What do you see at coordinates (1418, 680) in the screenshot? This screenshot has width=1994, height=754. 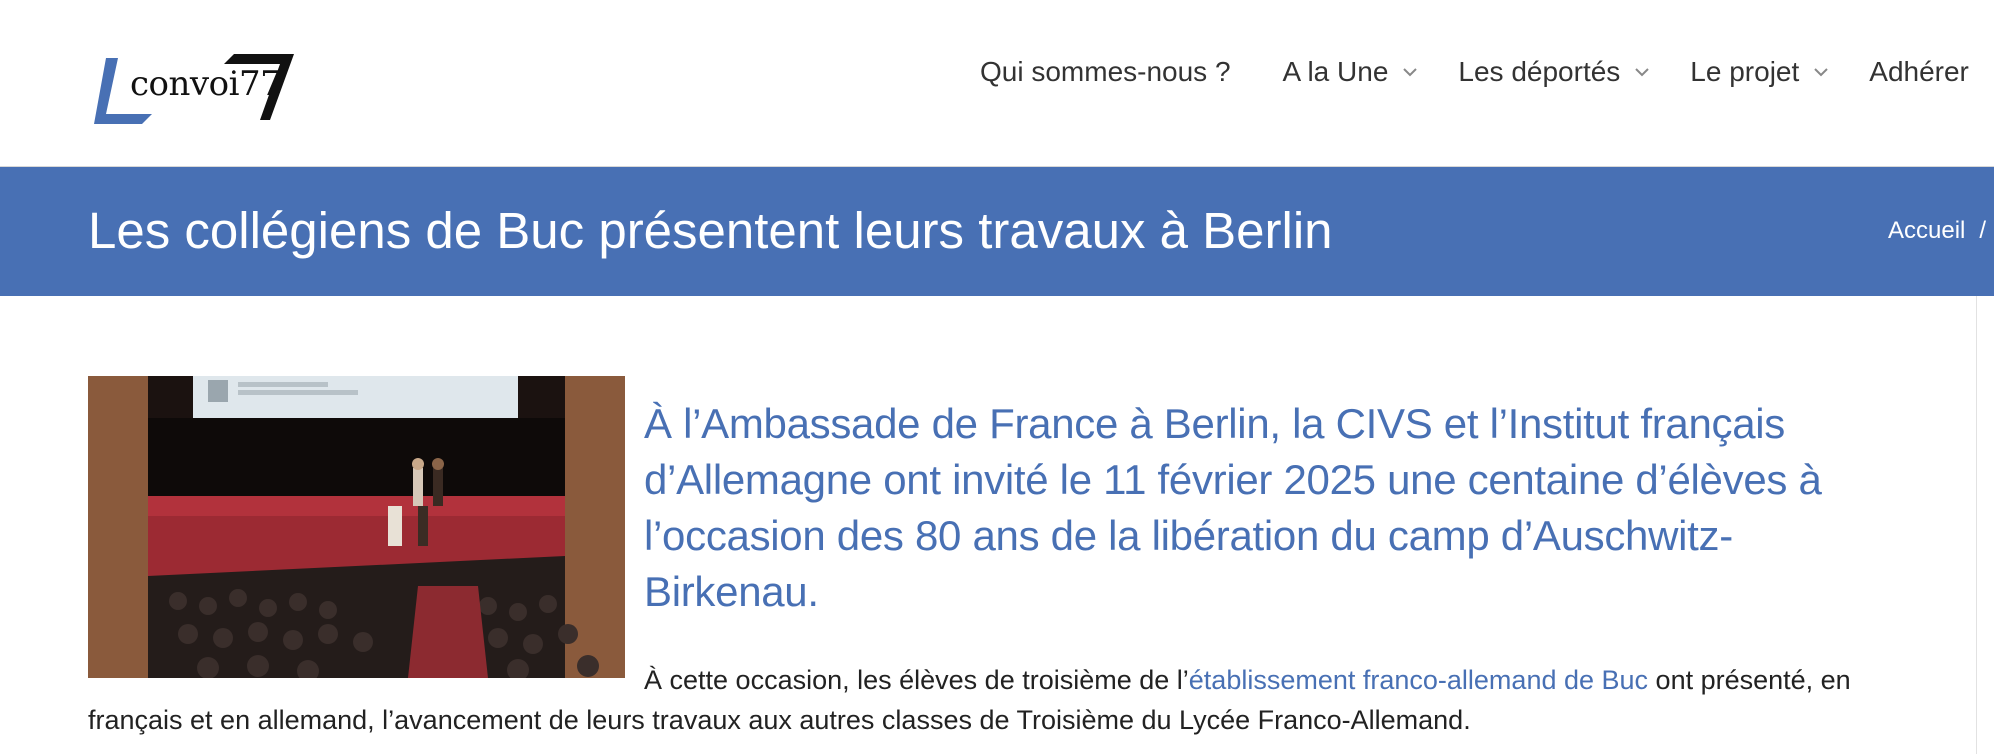 I see `school-link: établissement franco-allemand de Buc` at bounding box center [1418, 680].